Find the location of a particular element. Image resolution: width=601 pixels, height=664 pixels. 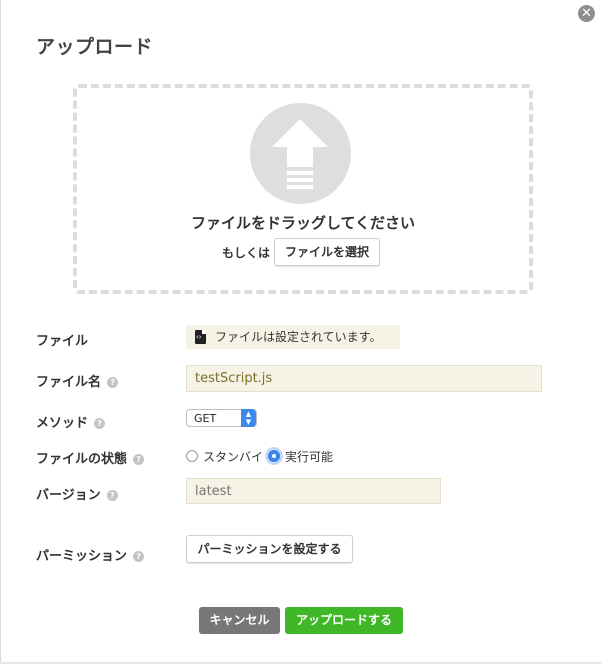

file-state-label: ファイルの状態? is located at coordinates (90, 457).